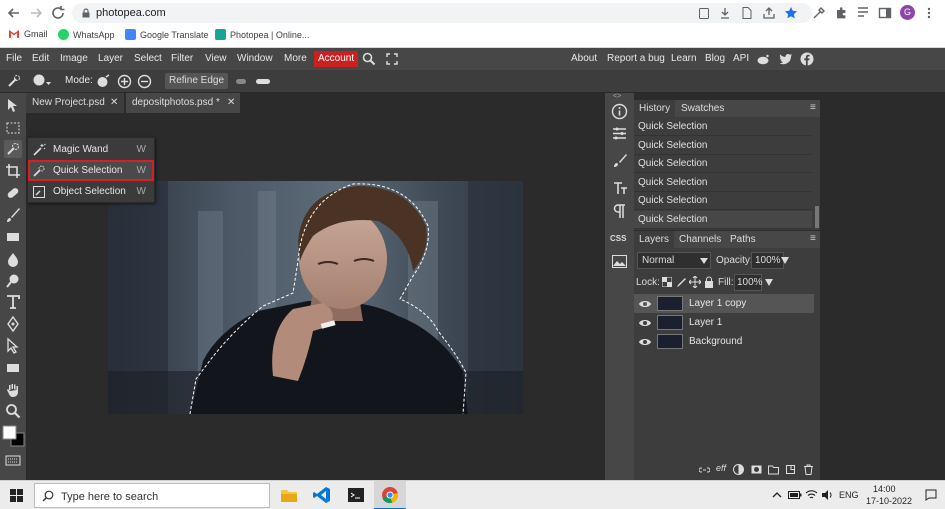 The height and width of the screenshot is (509, 945). What do you see at coordinates (674, 260) in the screenshot?
I see `blend-mode-select: Normal` at bounding box center [674, 260].